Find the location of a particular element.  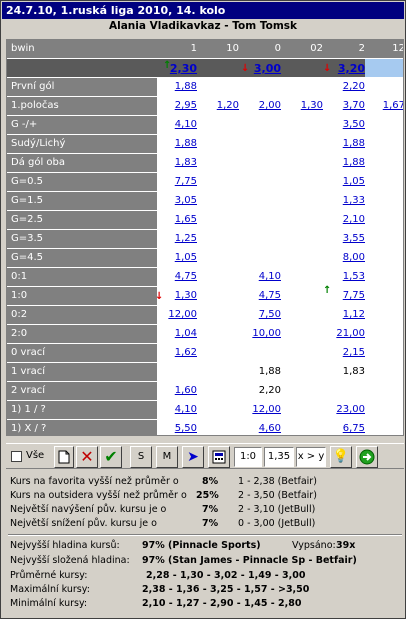

odds-cell-0: 2,20 is located at coordinates (269, 390).